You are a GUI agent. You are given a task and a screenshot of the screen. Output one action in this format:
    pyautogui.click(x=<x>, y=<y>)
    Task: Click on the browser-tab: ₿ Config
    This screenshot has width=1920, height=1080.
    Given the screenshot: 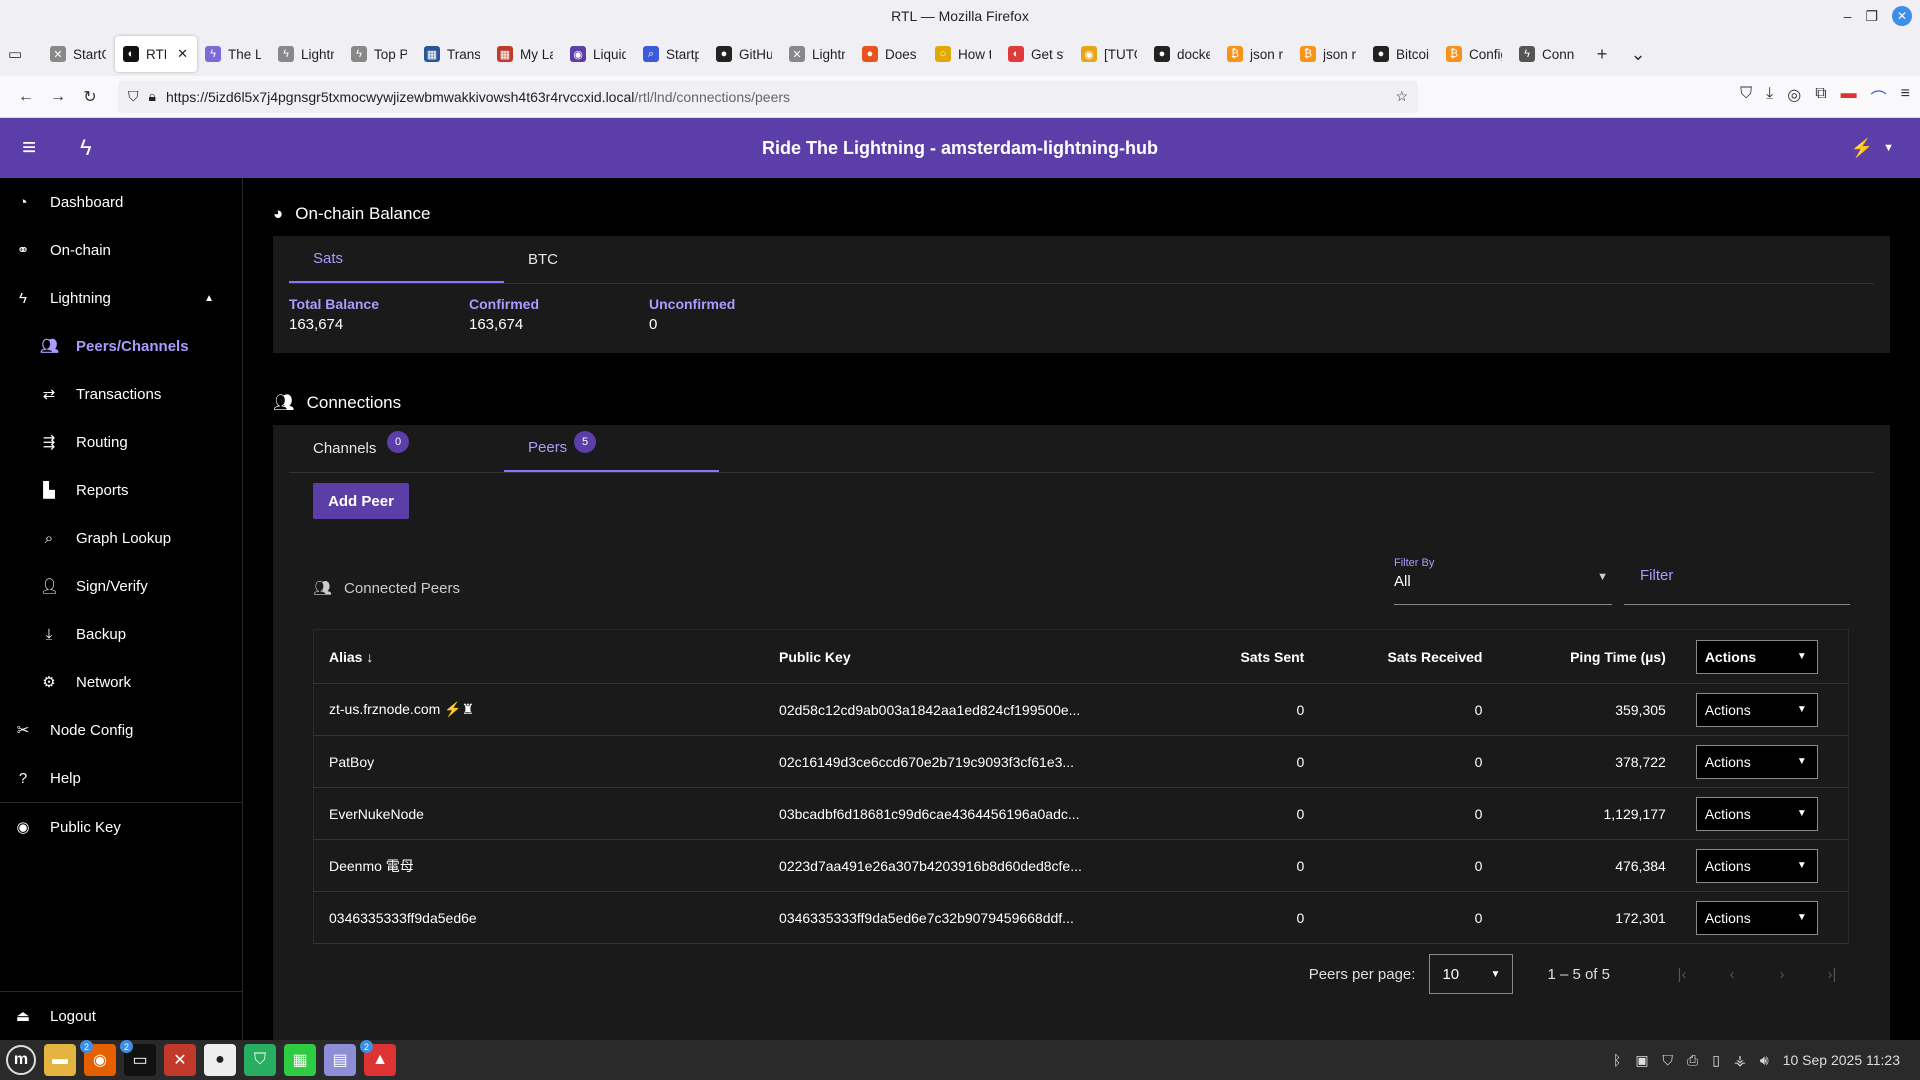 What is the action you would take?
    pyautogui.click(x=1474, y=54)
    